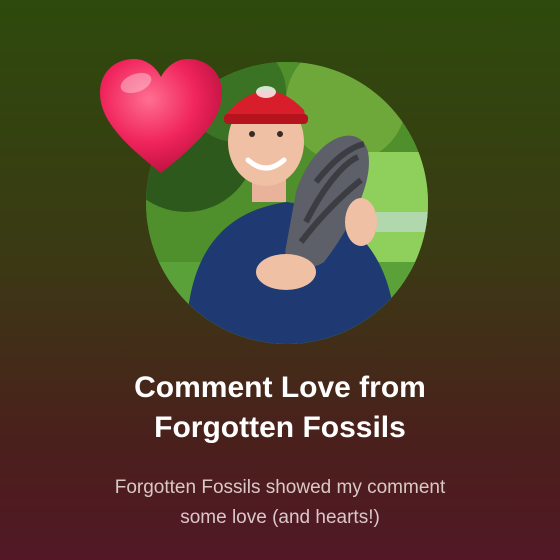 The image size is (560, 560). I want to click on message-line-2: some love (and hearts!), so click(280, 517).